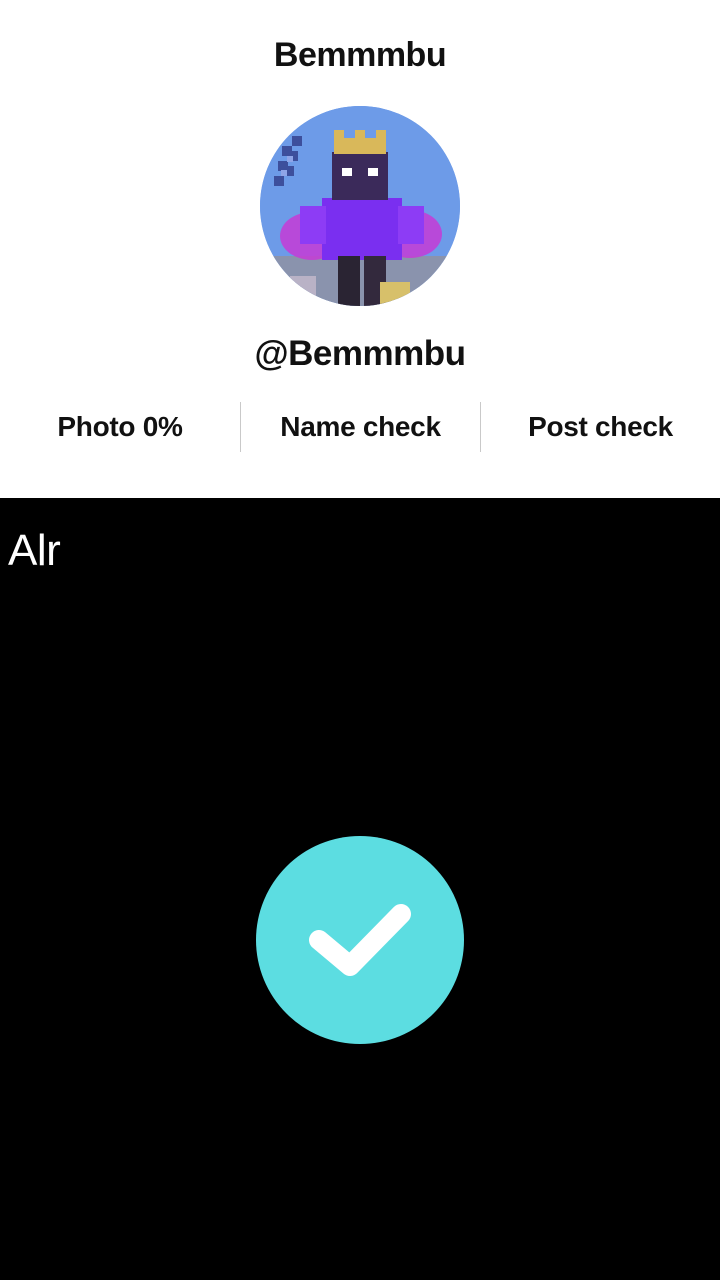 Image resolution: width=720 pixels, height=1280 pixels. I want to click on checkmark-icon, so click(360, 940).